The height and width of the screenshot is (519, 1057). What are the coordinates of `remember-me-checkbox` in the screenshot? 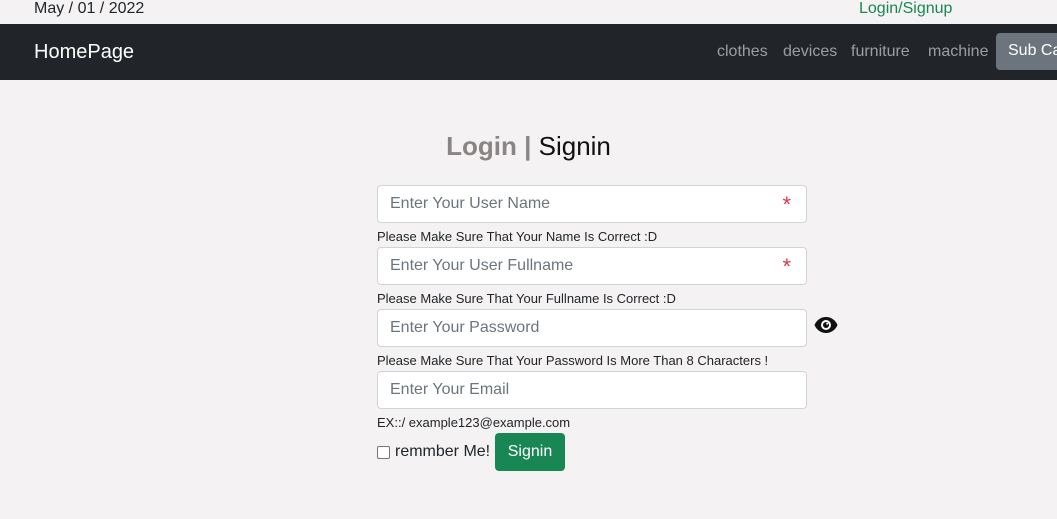 It's located at (383, 452).